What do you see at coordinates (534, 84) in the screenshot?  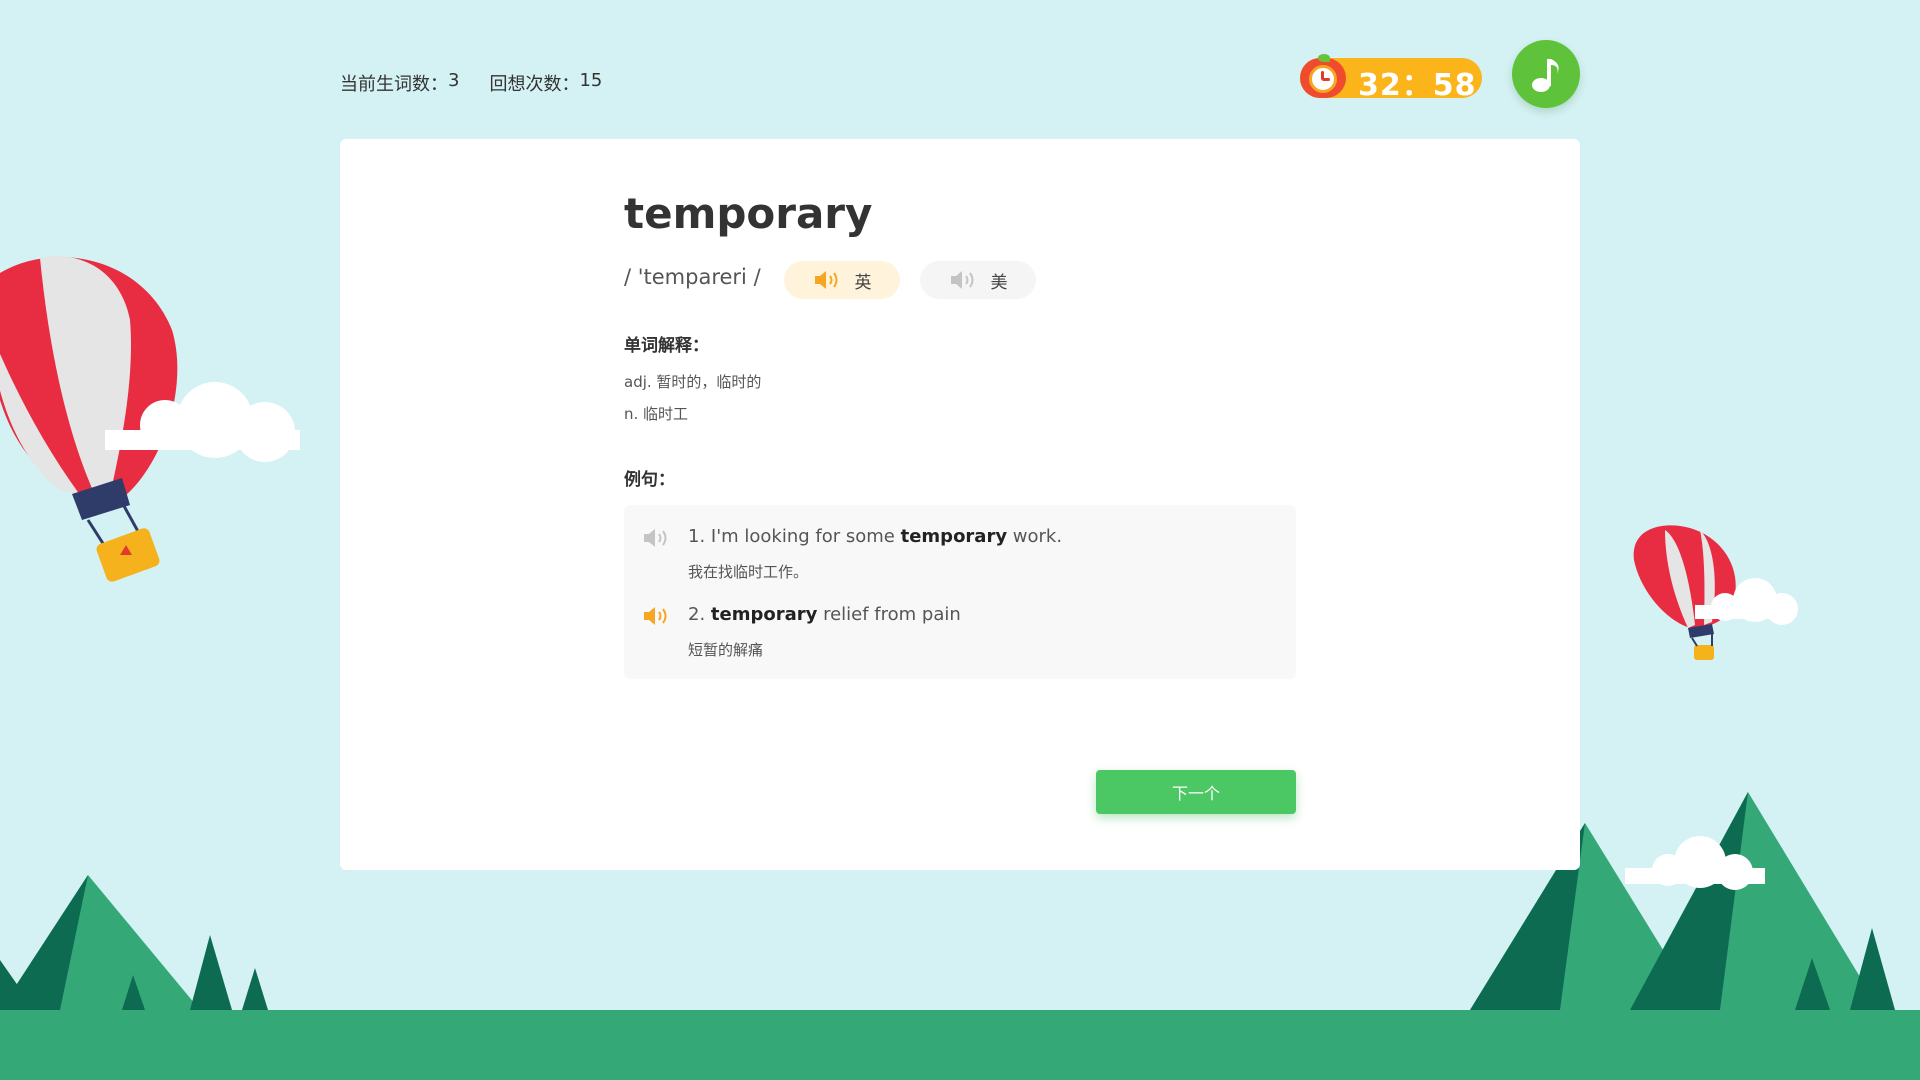 I see `recall-label: 回想次数：` at bounding box center [534, 84].